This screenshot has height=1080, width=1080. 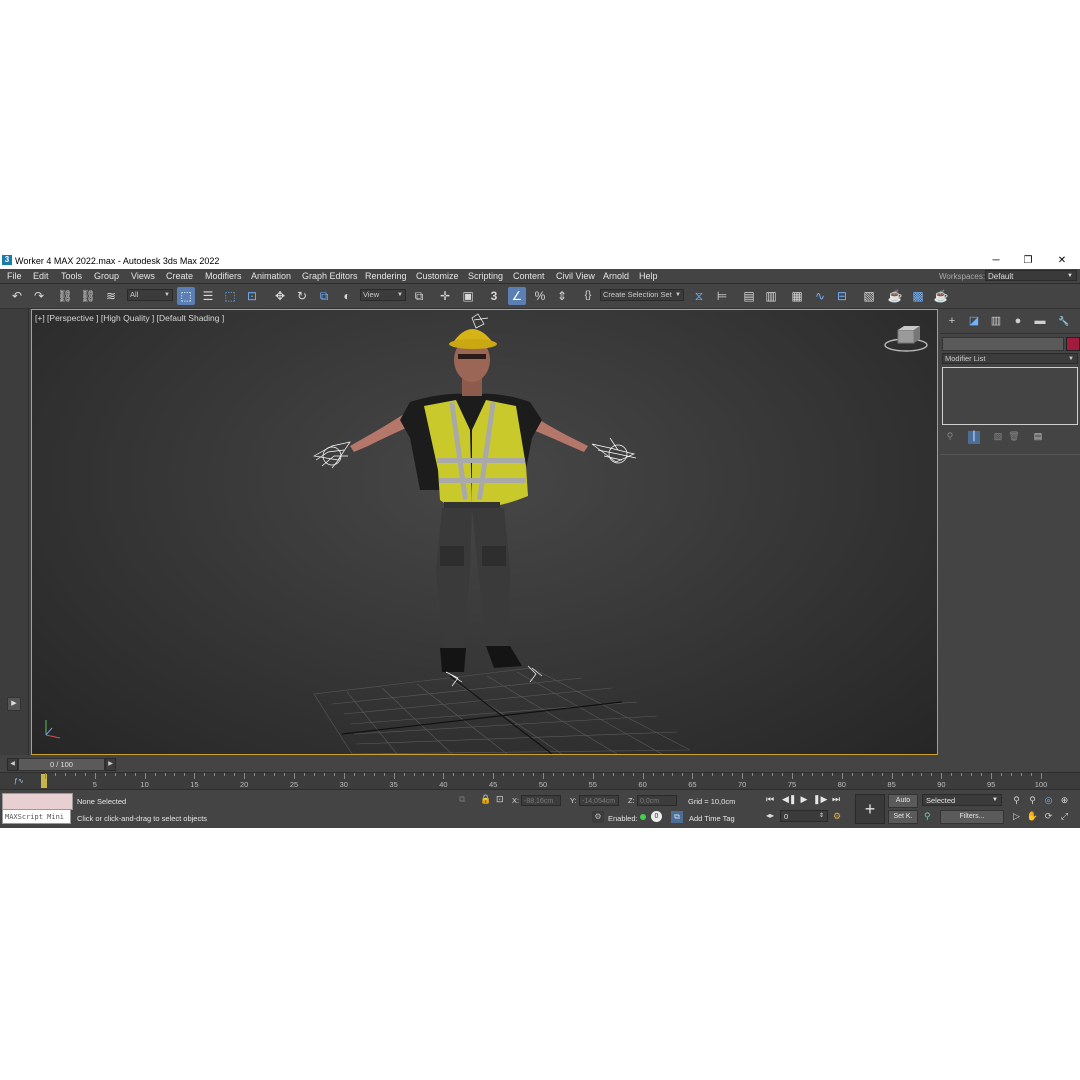 What do you see at coordinates (941, 296) in the screenshot?
I see `render-production-icon: ☕` at bounding box center [941, 296].